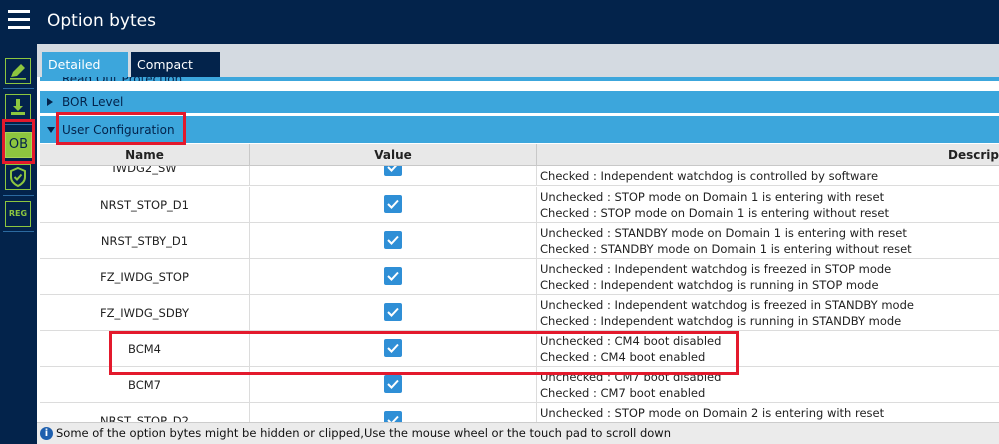 This screenshot has width=999, height=444. Describe the element at coordinates (145, 241) in the screenshot. I see `option-name: NRST_STBY_D1` at that location.